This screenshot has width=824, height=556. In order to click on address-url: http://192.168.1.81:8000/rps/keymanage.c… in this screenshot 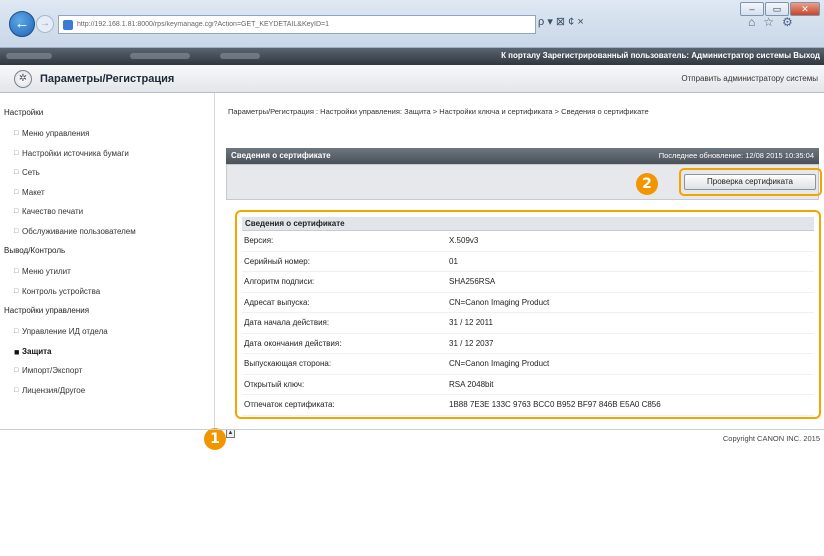, I will do `click(203, 24)`.